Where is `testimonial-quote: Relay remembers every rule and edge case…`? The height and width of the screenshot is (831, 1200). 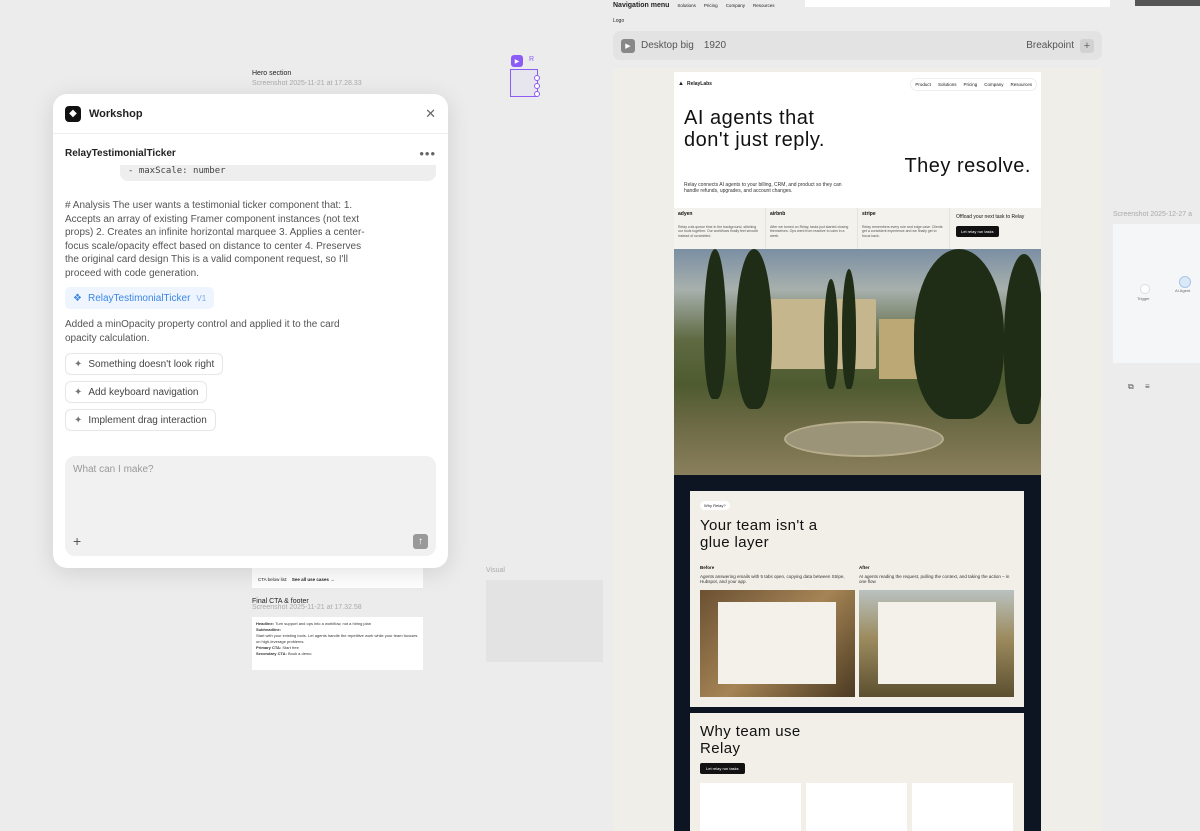
testimonial-quote: Relay remembers every rule and edge case… is located at coordinates (902, 231).